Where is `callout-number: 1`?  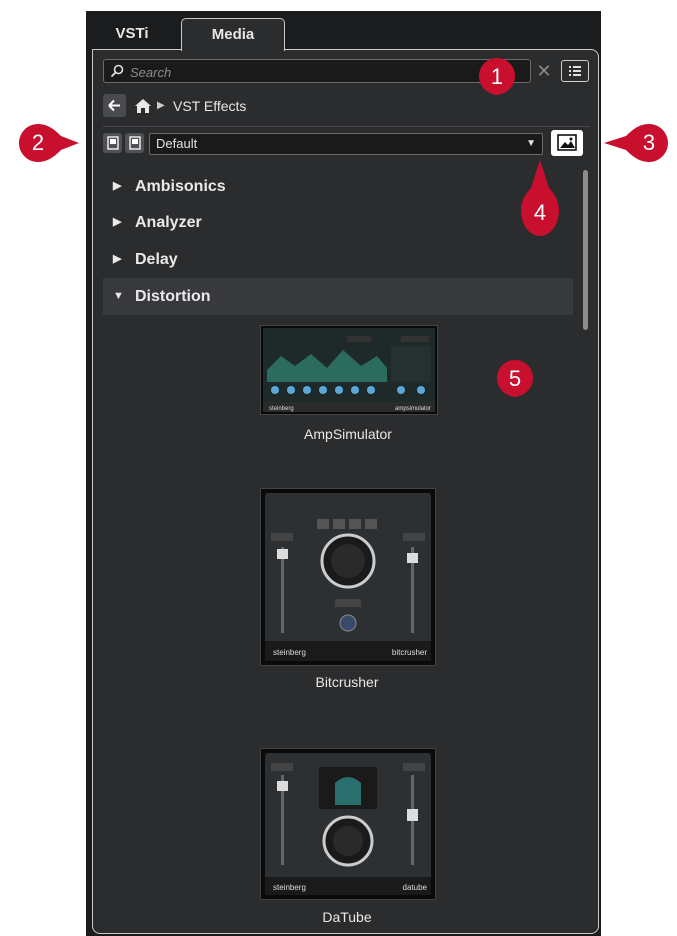
callout-number: 1 is located at coordinates (497, 76).